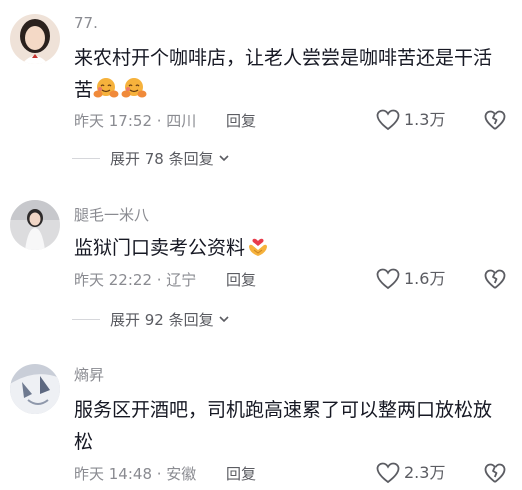  I want to click on like-count: 1.3万, so click(425, 119).